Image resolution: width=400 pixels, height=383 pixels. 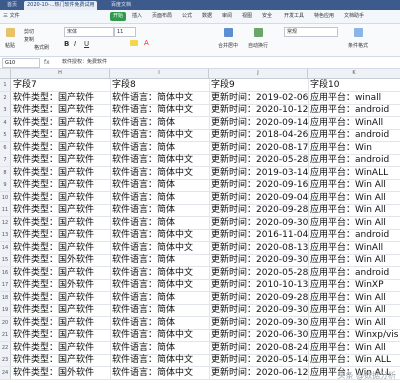 What do you see at coordinates (5, 260) in the screenshot?
I see `row-number: 15` at bounding box center [5, 260].